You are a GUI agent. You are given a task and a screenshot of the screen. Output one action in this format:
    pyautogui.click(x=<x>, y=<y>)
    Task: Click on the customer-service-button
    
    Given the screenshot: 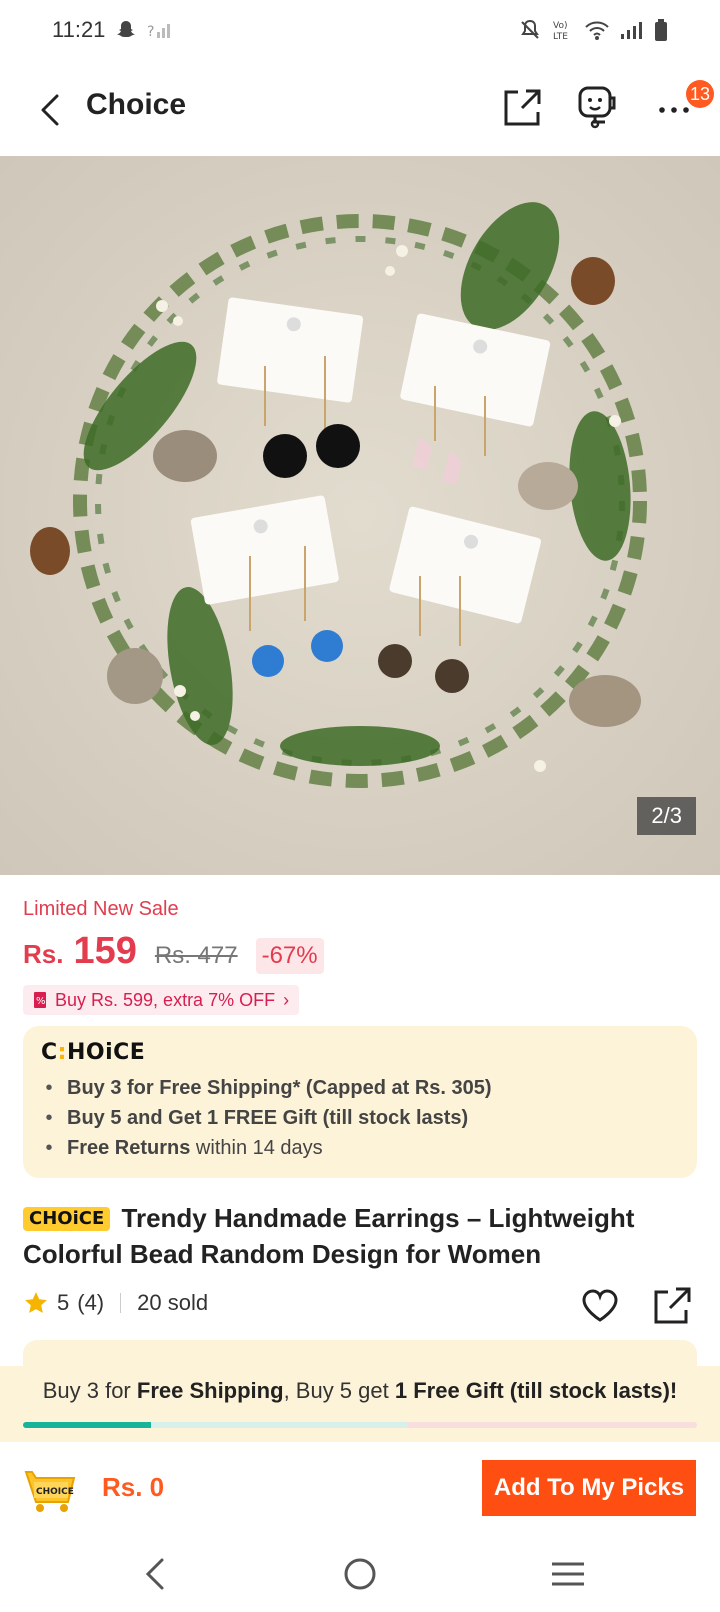 What is the action you would take?
    pyautogui.click(x=597, y=107)
    